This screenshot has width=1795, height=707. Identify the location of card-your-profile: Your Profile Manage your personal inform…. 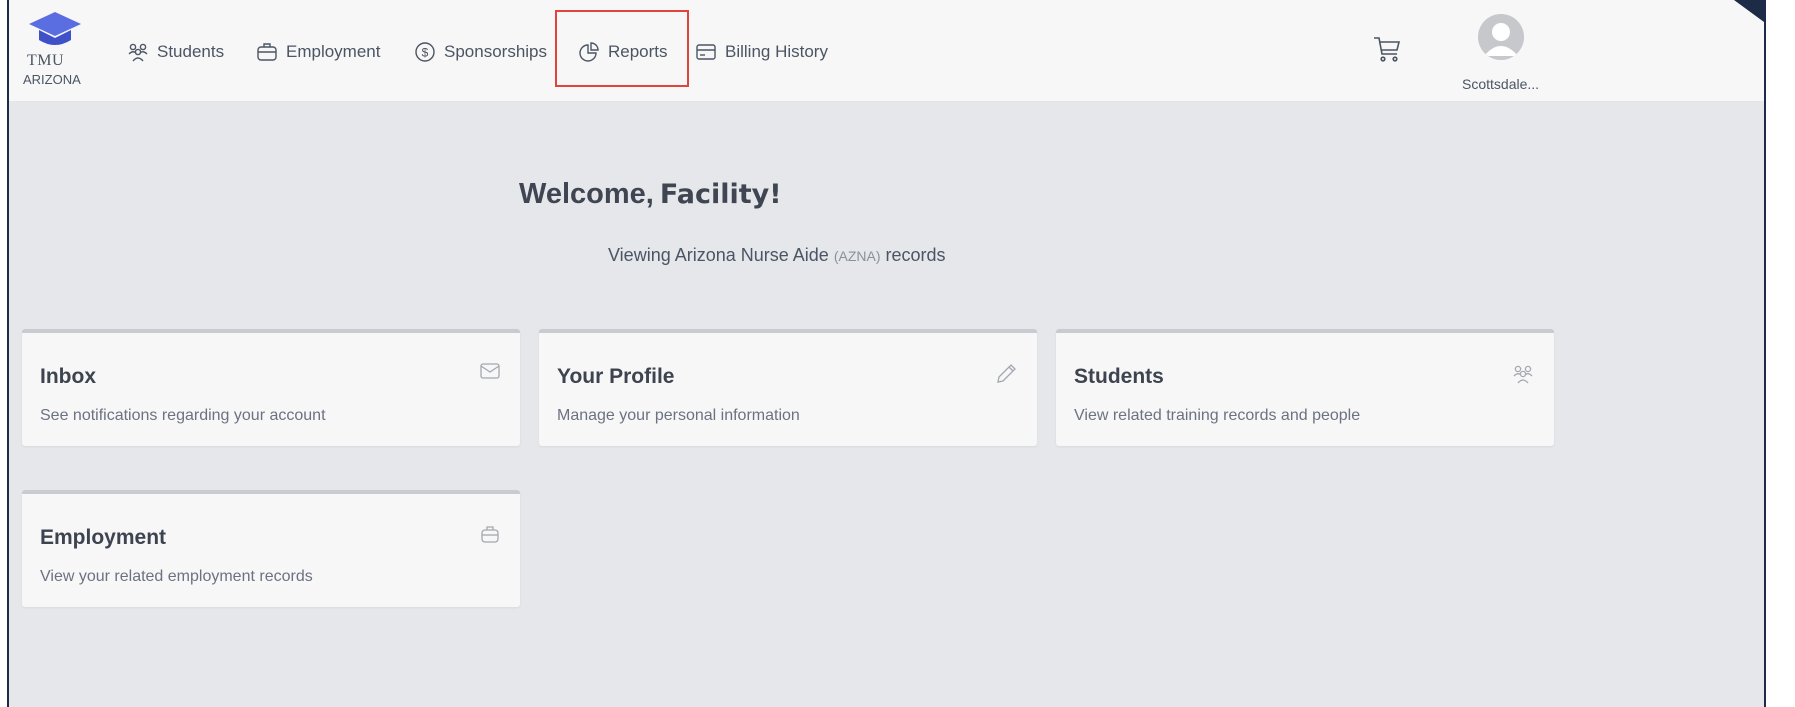
(788, 387).